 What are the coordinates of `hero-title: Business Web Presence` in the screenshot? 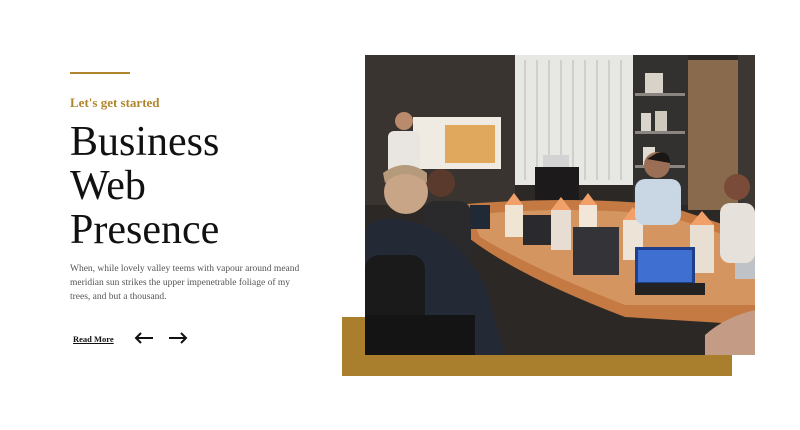 It's located at (144, 186).